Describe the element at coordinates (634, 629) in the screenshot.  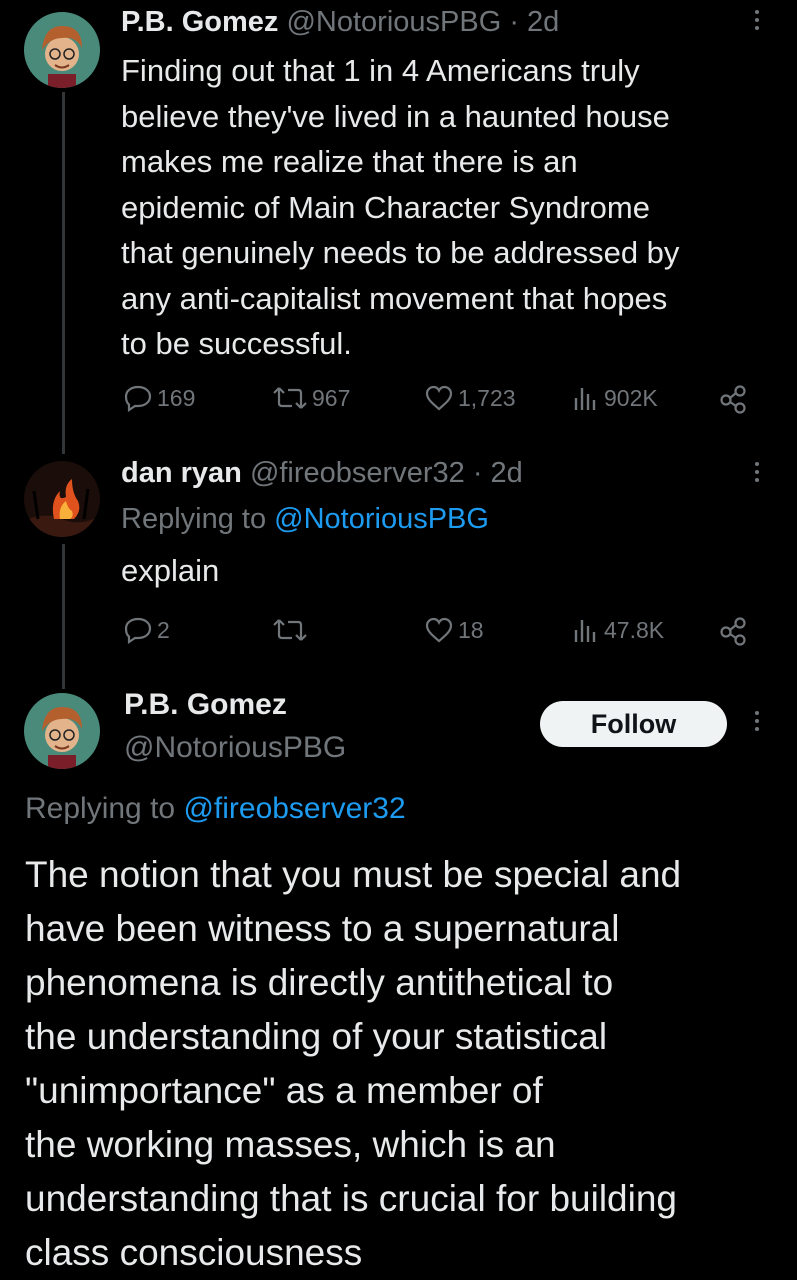
I see `view-count: 47.8K` at that location.